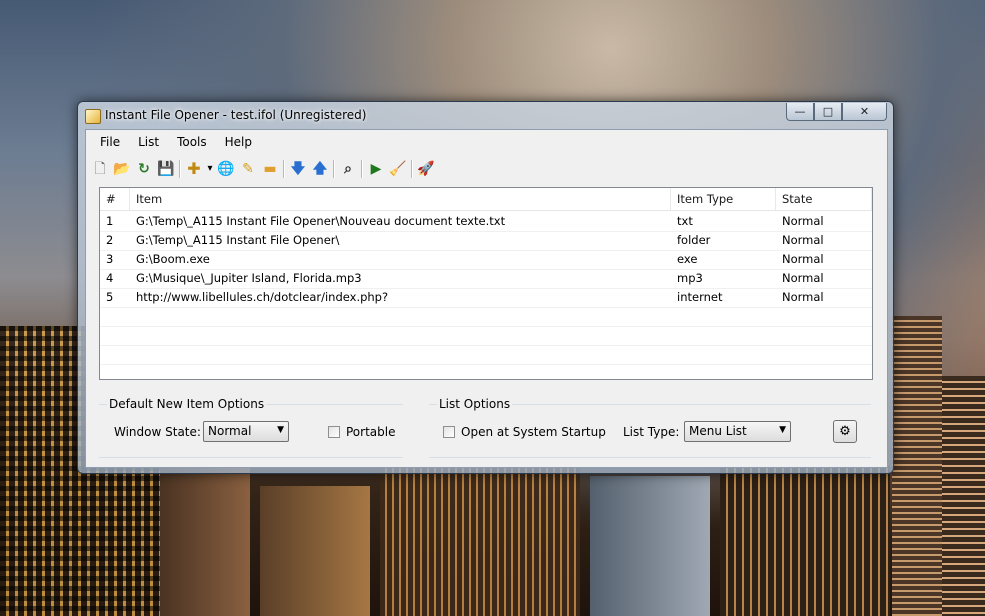 This screenshot has height=616, width=985. I want to click on column-header-number: #, so click(115, 199).